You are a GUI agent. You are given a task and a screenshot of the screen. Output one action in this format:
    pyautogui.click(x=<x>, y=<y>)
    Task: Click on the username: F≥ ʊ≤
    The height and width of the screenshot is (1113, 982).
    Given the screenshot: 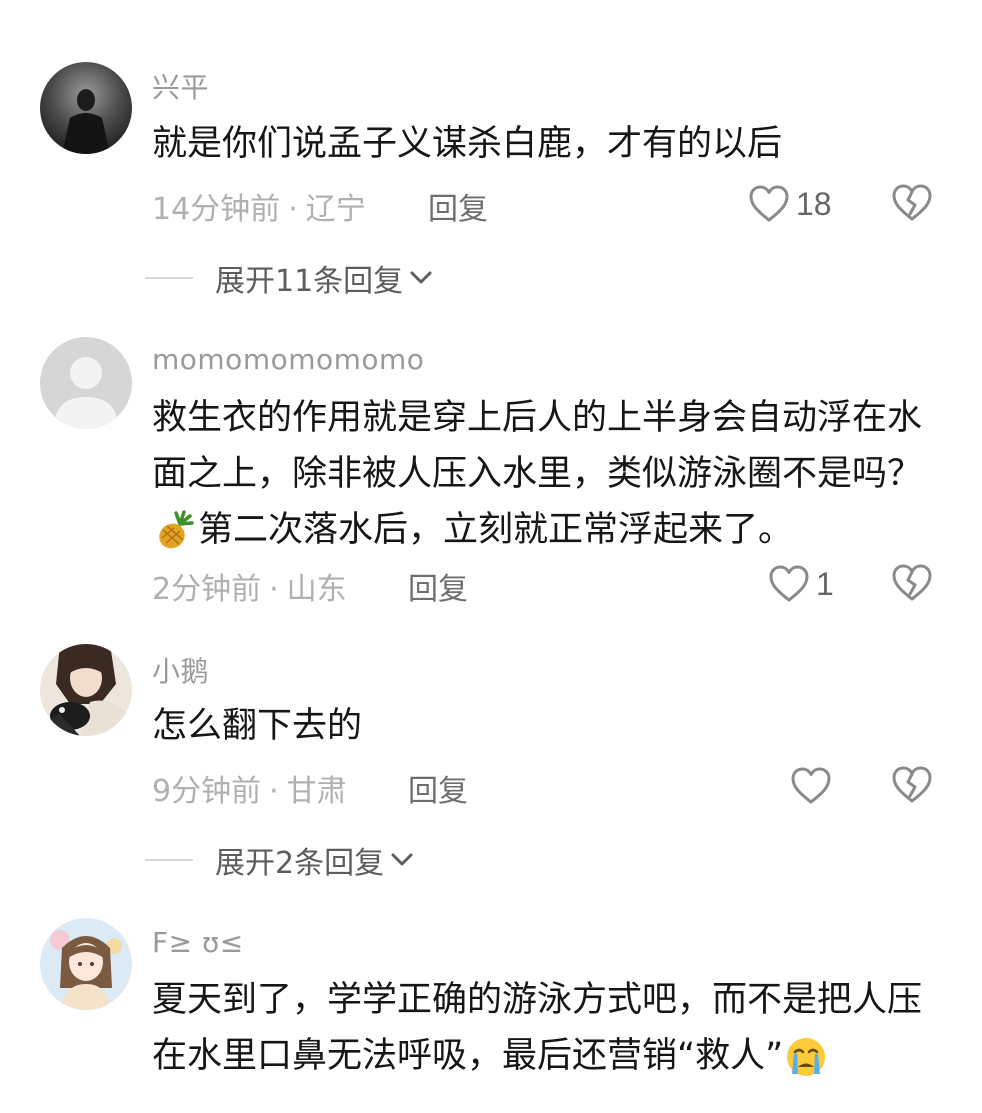 What is the action you would take?
    pyautogui.click(x=198, y=942)
    